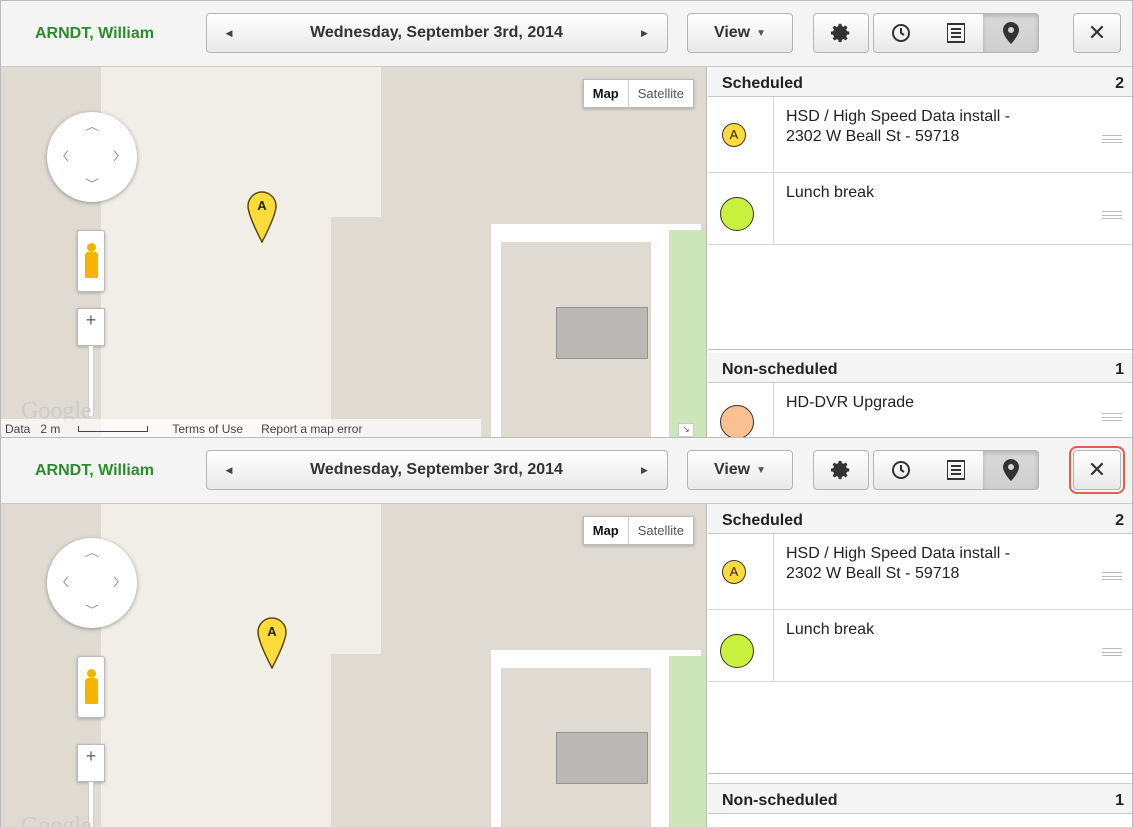  What do you see at coordinates (734, 572) in the screenshot?
I see `job-status-a-icon: A` at bounding box center [734, 572].